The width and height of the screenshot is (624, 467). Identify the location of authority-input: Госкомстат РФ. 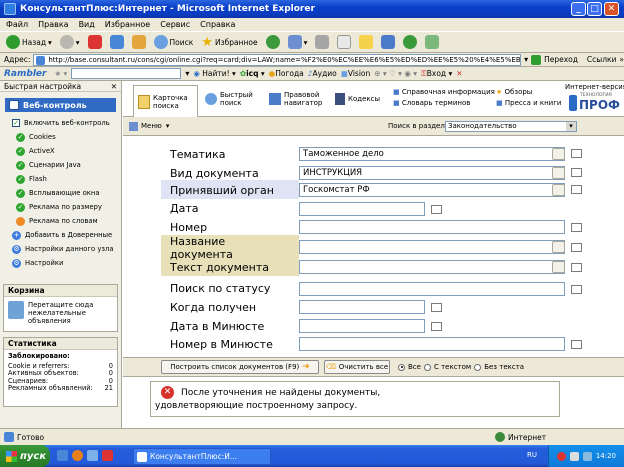
(432, 190).